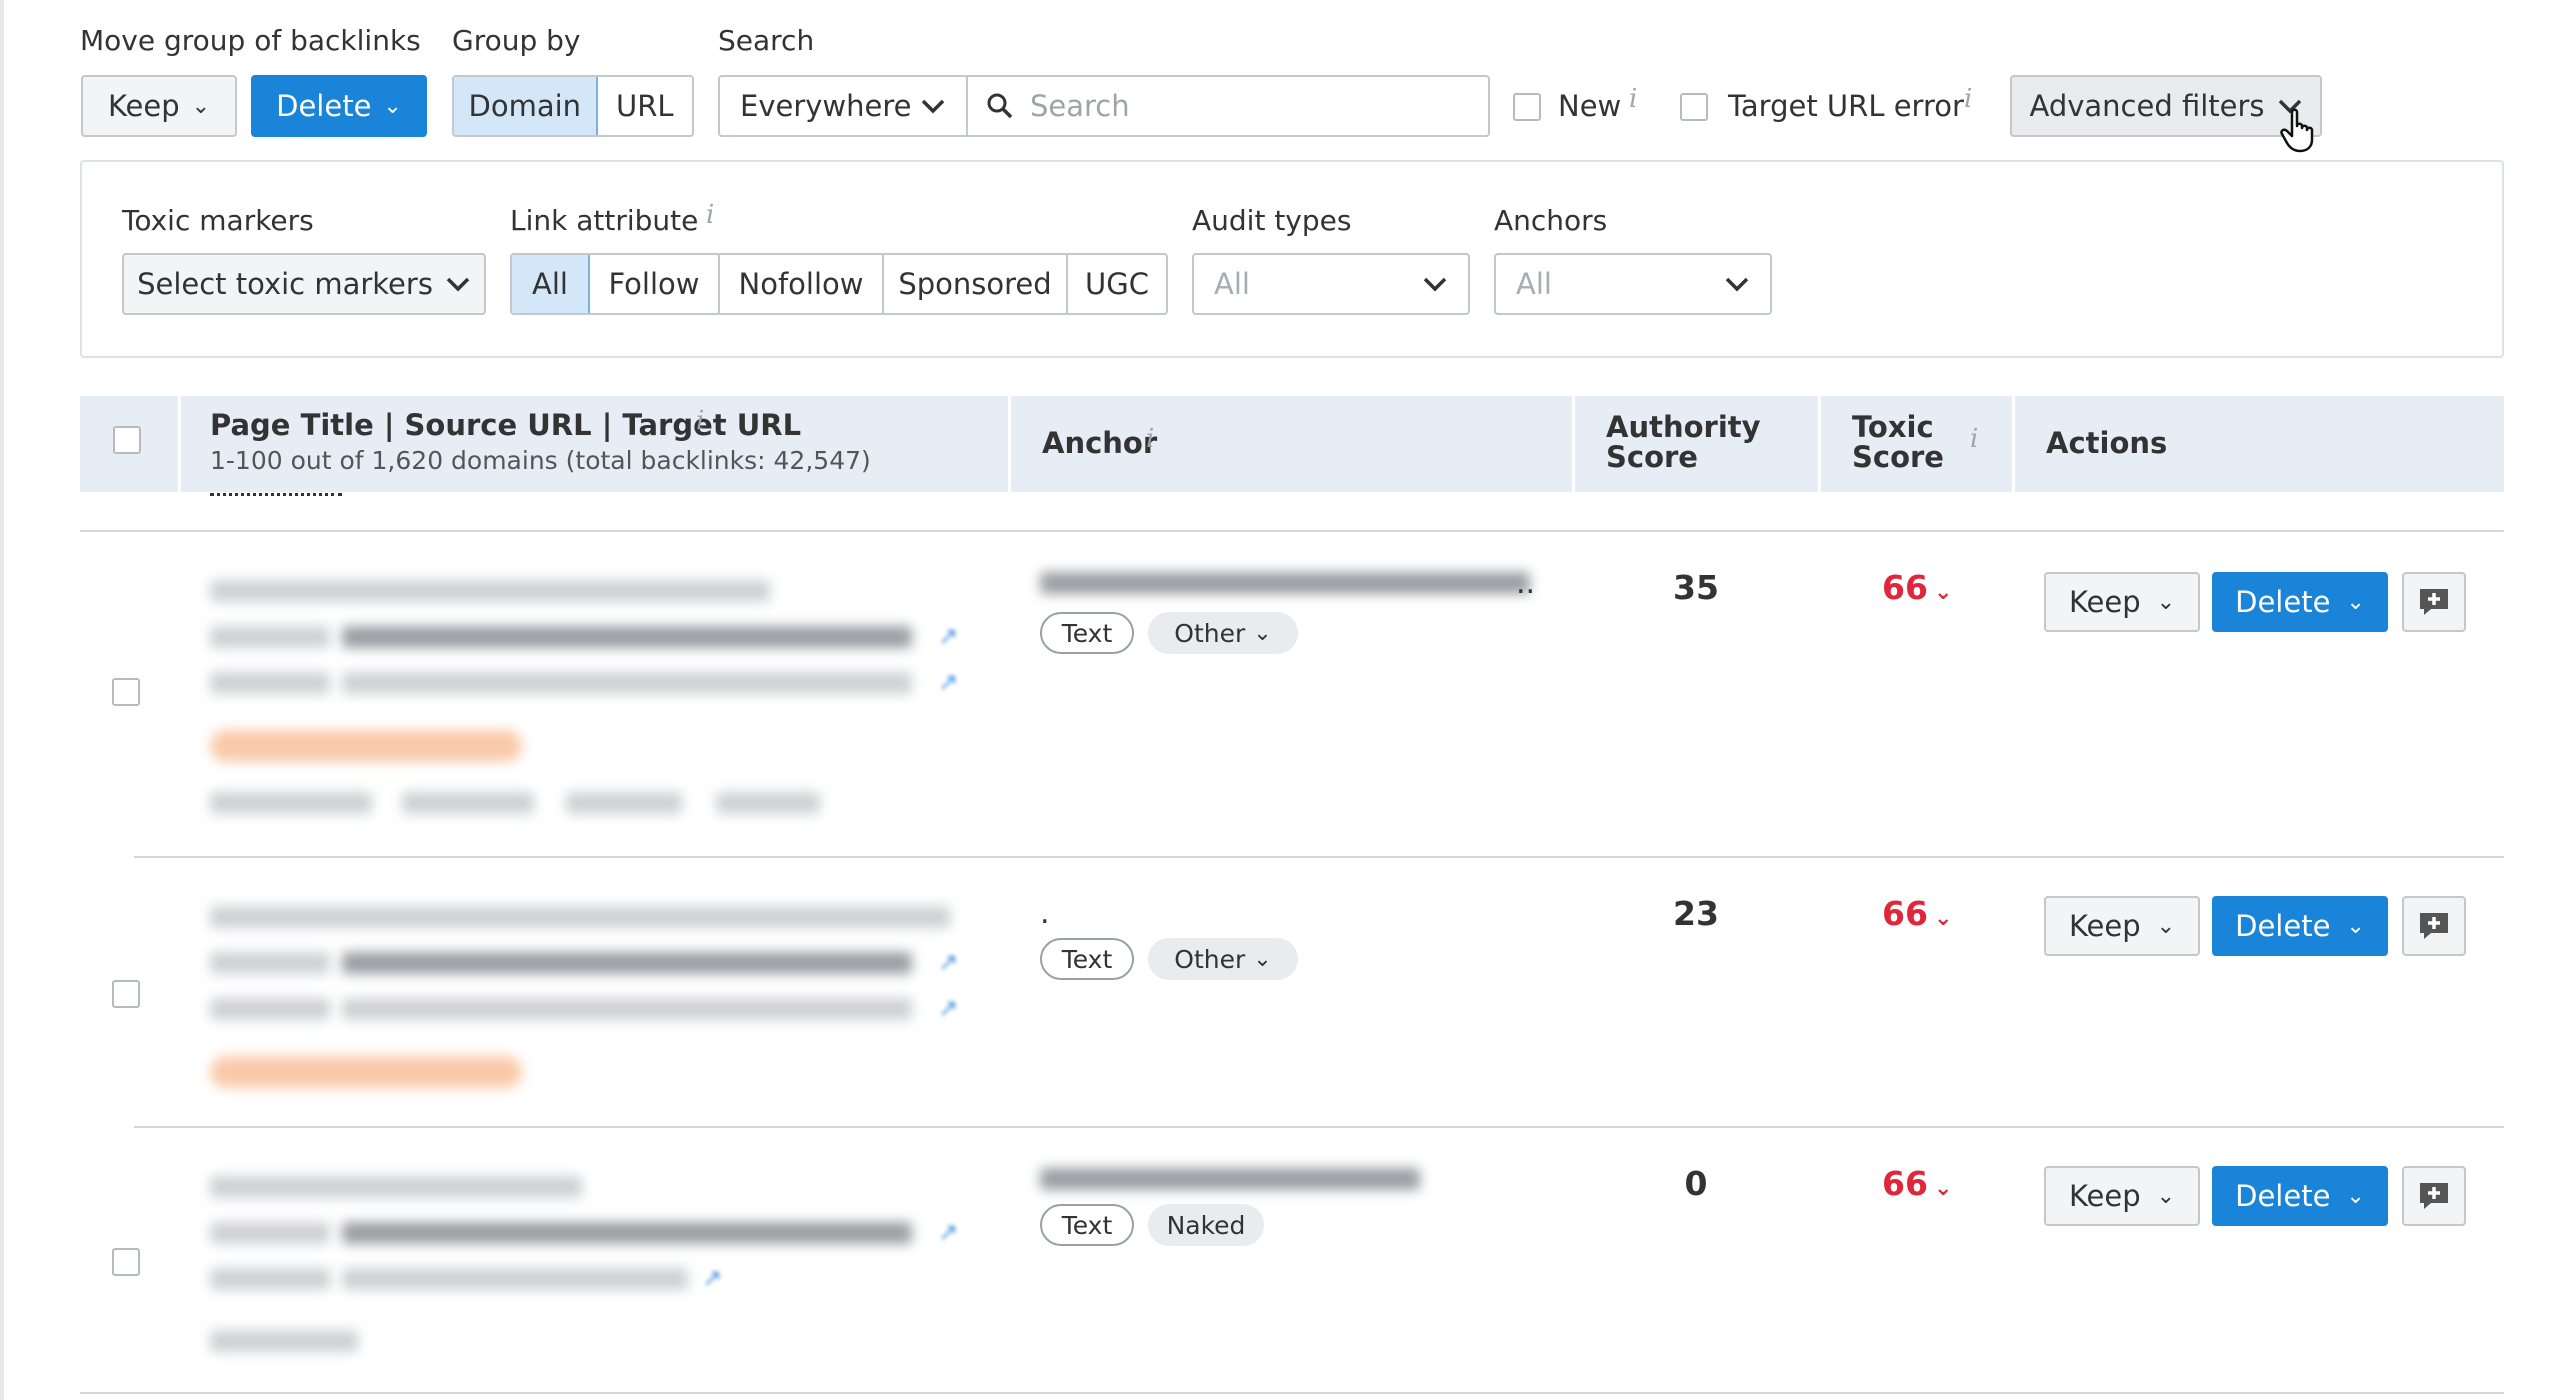 This screenshot has height=1400, width=2560. I want to click on audit-types-select: All, so click(1331, 284).